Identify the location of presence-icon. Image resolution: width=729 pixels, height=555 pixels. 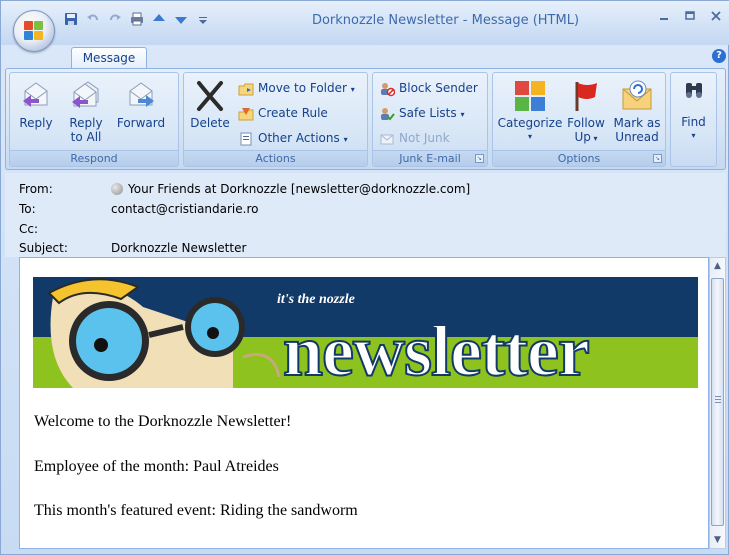
(117, 189).